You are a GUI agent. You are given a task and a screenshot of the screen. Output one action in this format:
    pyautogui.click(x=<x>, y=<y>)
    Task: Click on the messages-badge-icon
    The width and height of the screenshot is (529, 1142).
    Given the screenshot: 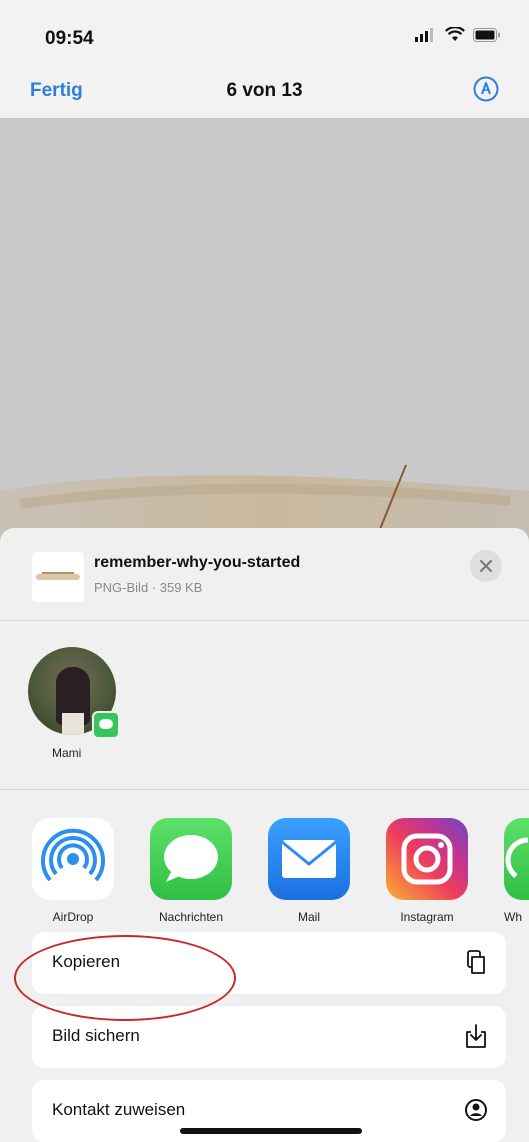 What is the action you would take?
    pyautogui.click(x=106, y=725)
    